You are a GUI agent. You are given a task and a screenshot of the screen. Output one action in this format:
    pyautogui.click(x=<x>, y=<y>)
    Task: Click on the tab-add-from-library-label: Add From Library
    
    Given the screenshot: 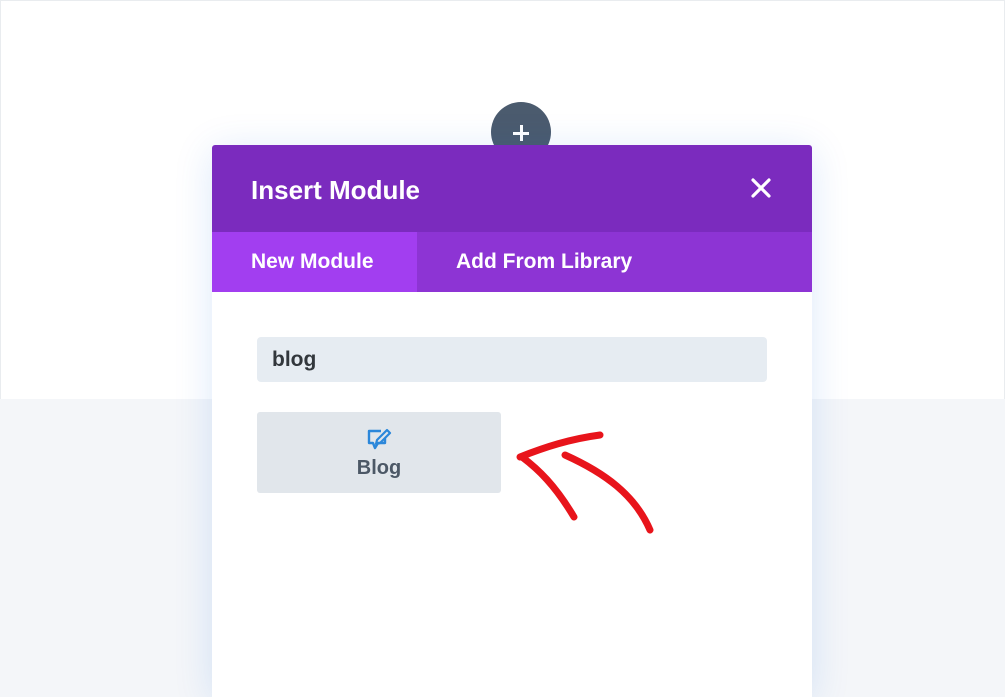 What is the action you would take?
    pyautogui.click(x=544, y=261)
    